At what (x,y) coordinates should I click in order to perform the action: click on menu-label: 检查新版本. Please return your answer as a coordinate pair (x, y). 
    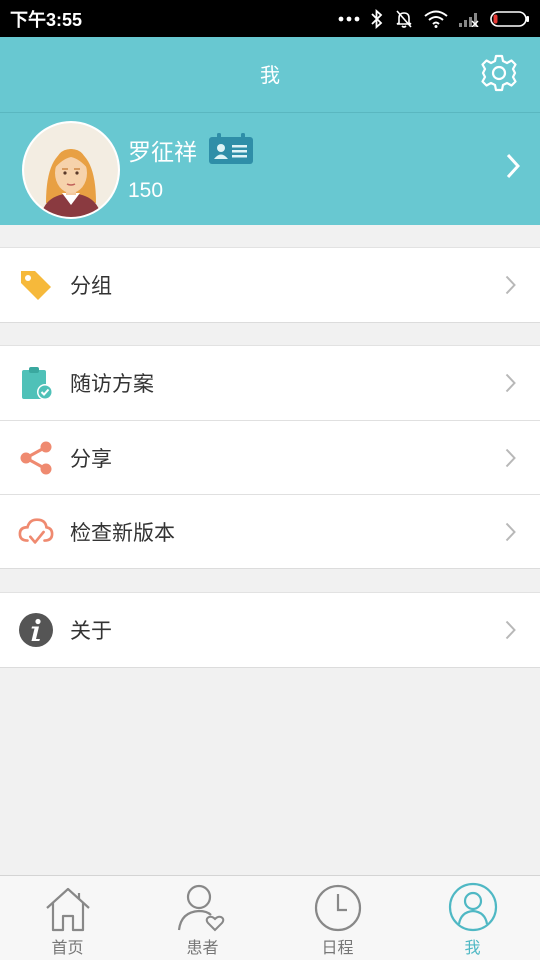
    Looking at the image, I should click on (122, 532).